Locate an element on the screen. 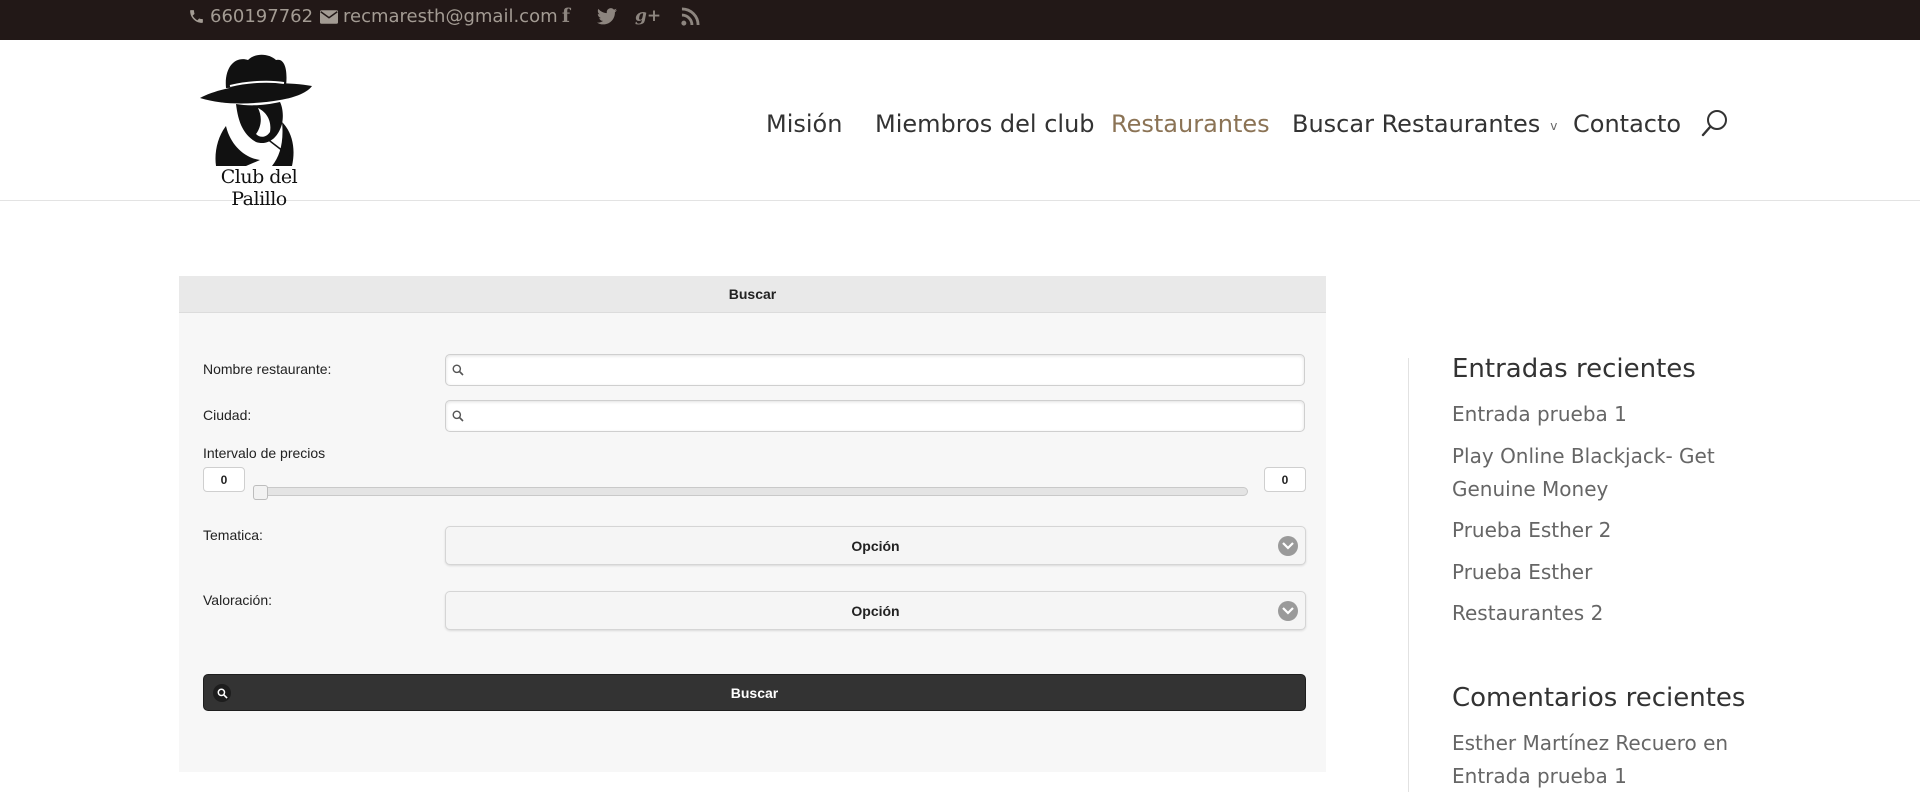  entradas-recientes-title: Entradas recientes is located at coordinates (1574, 369).